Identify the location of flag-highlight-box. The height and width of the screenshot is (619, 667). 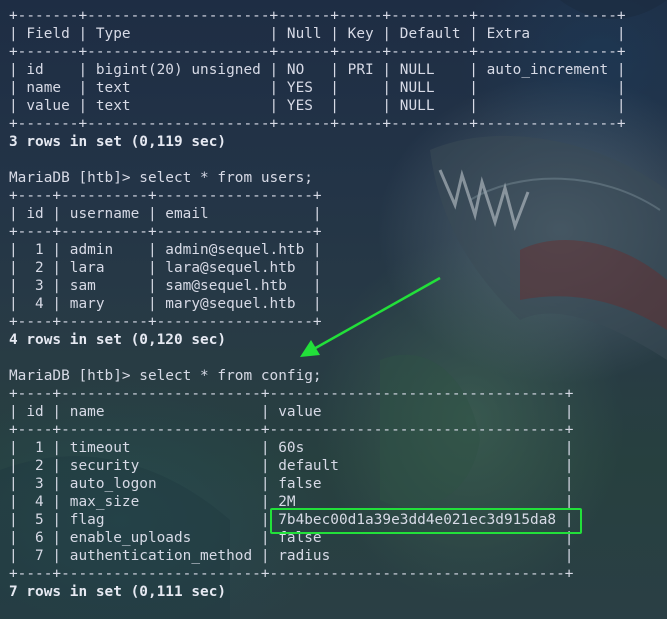
(426, 521).